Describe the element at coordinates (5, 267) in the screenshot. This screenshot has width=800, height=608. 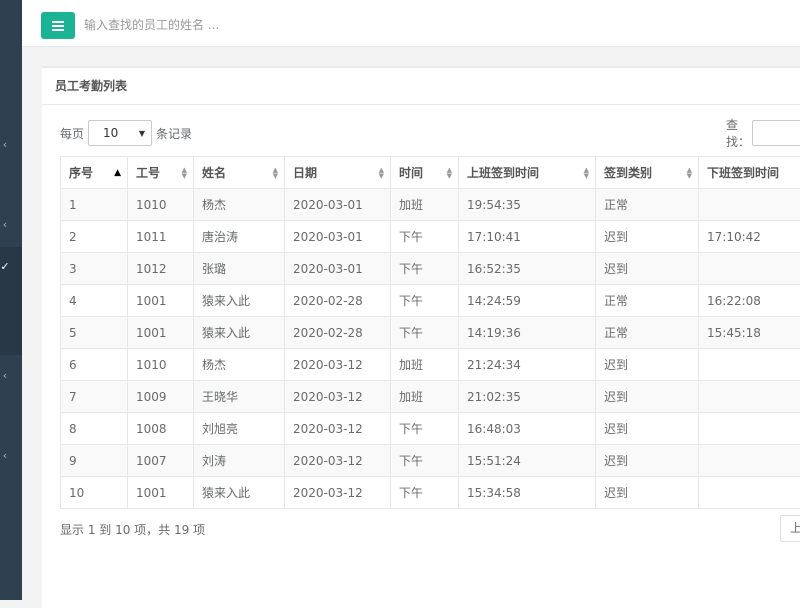
I see `check-icon: ✓` at that location.